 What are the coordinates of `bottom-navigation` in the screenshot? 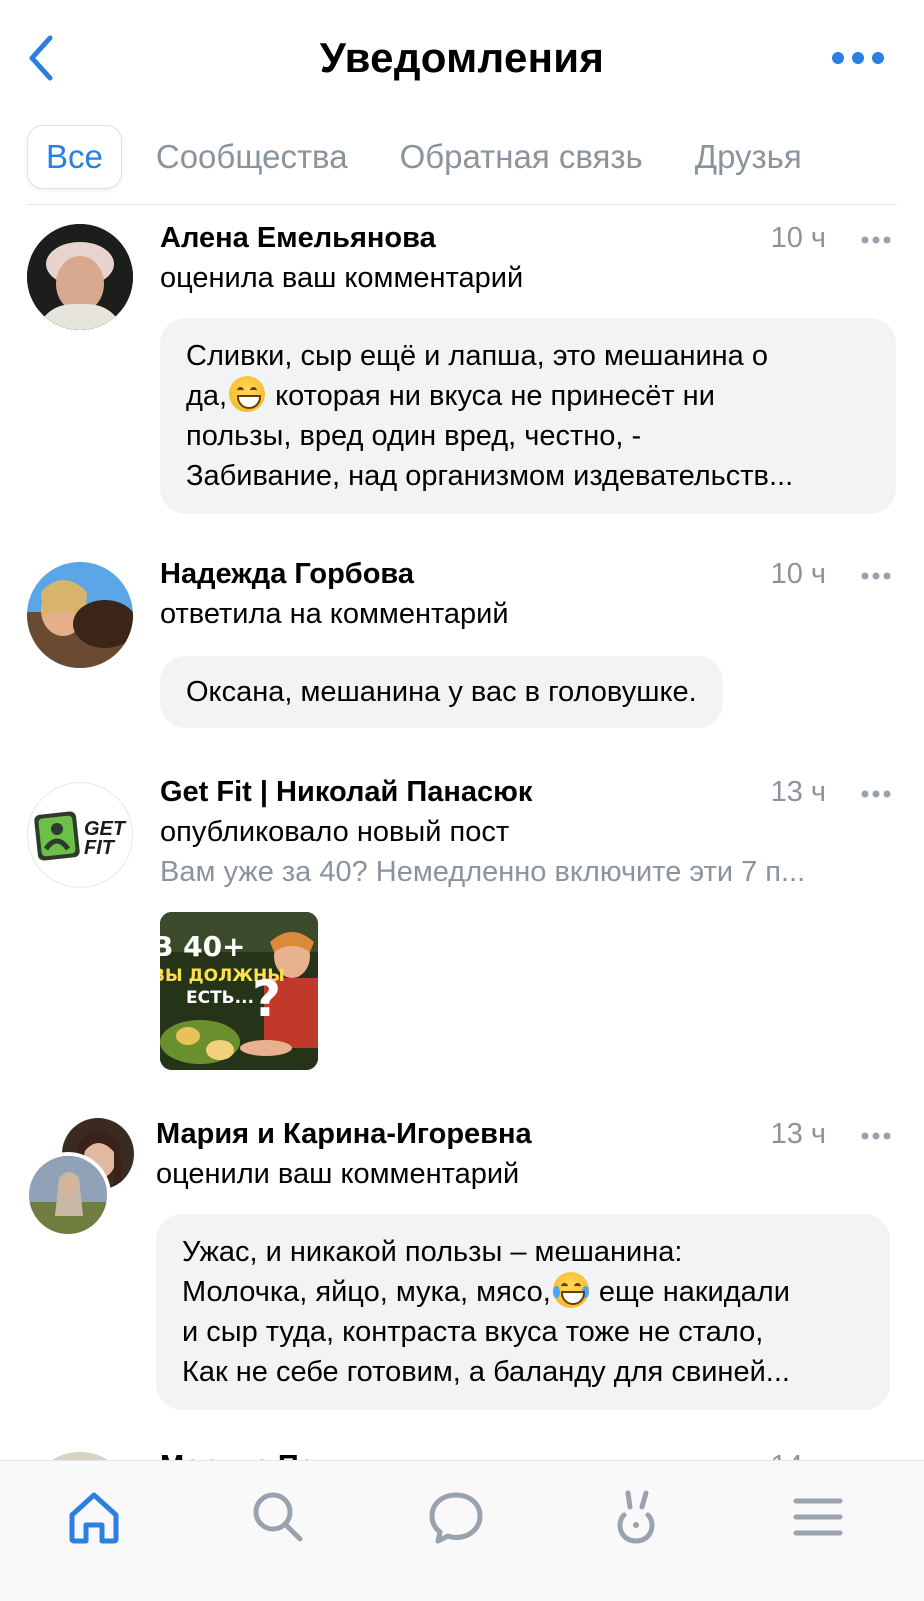 It's located at (462, 1530).